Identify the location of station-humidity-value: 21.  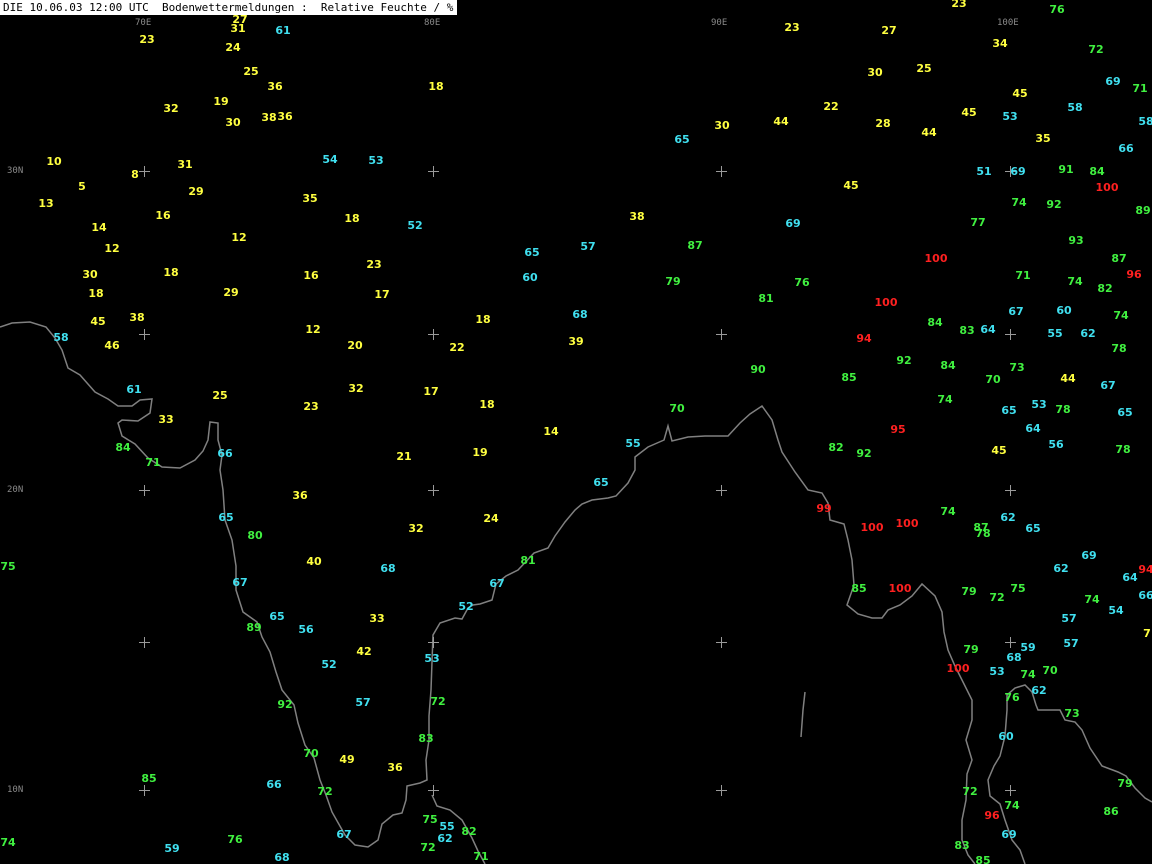
(404, 456).